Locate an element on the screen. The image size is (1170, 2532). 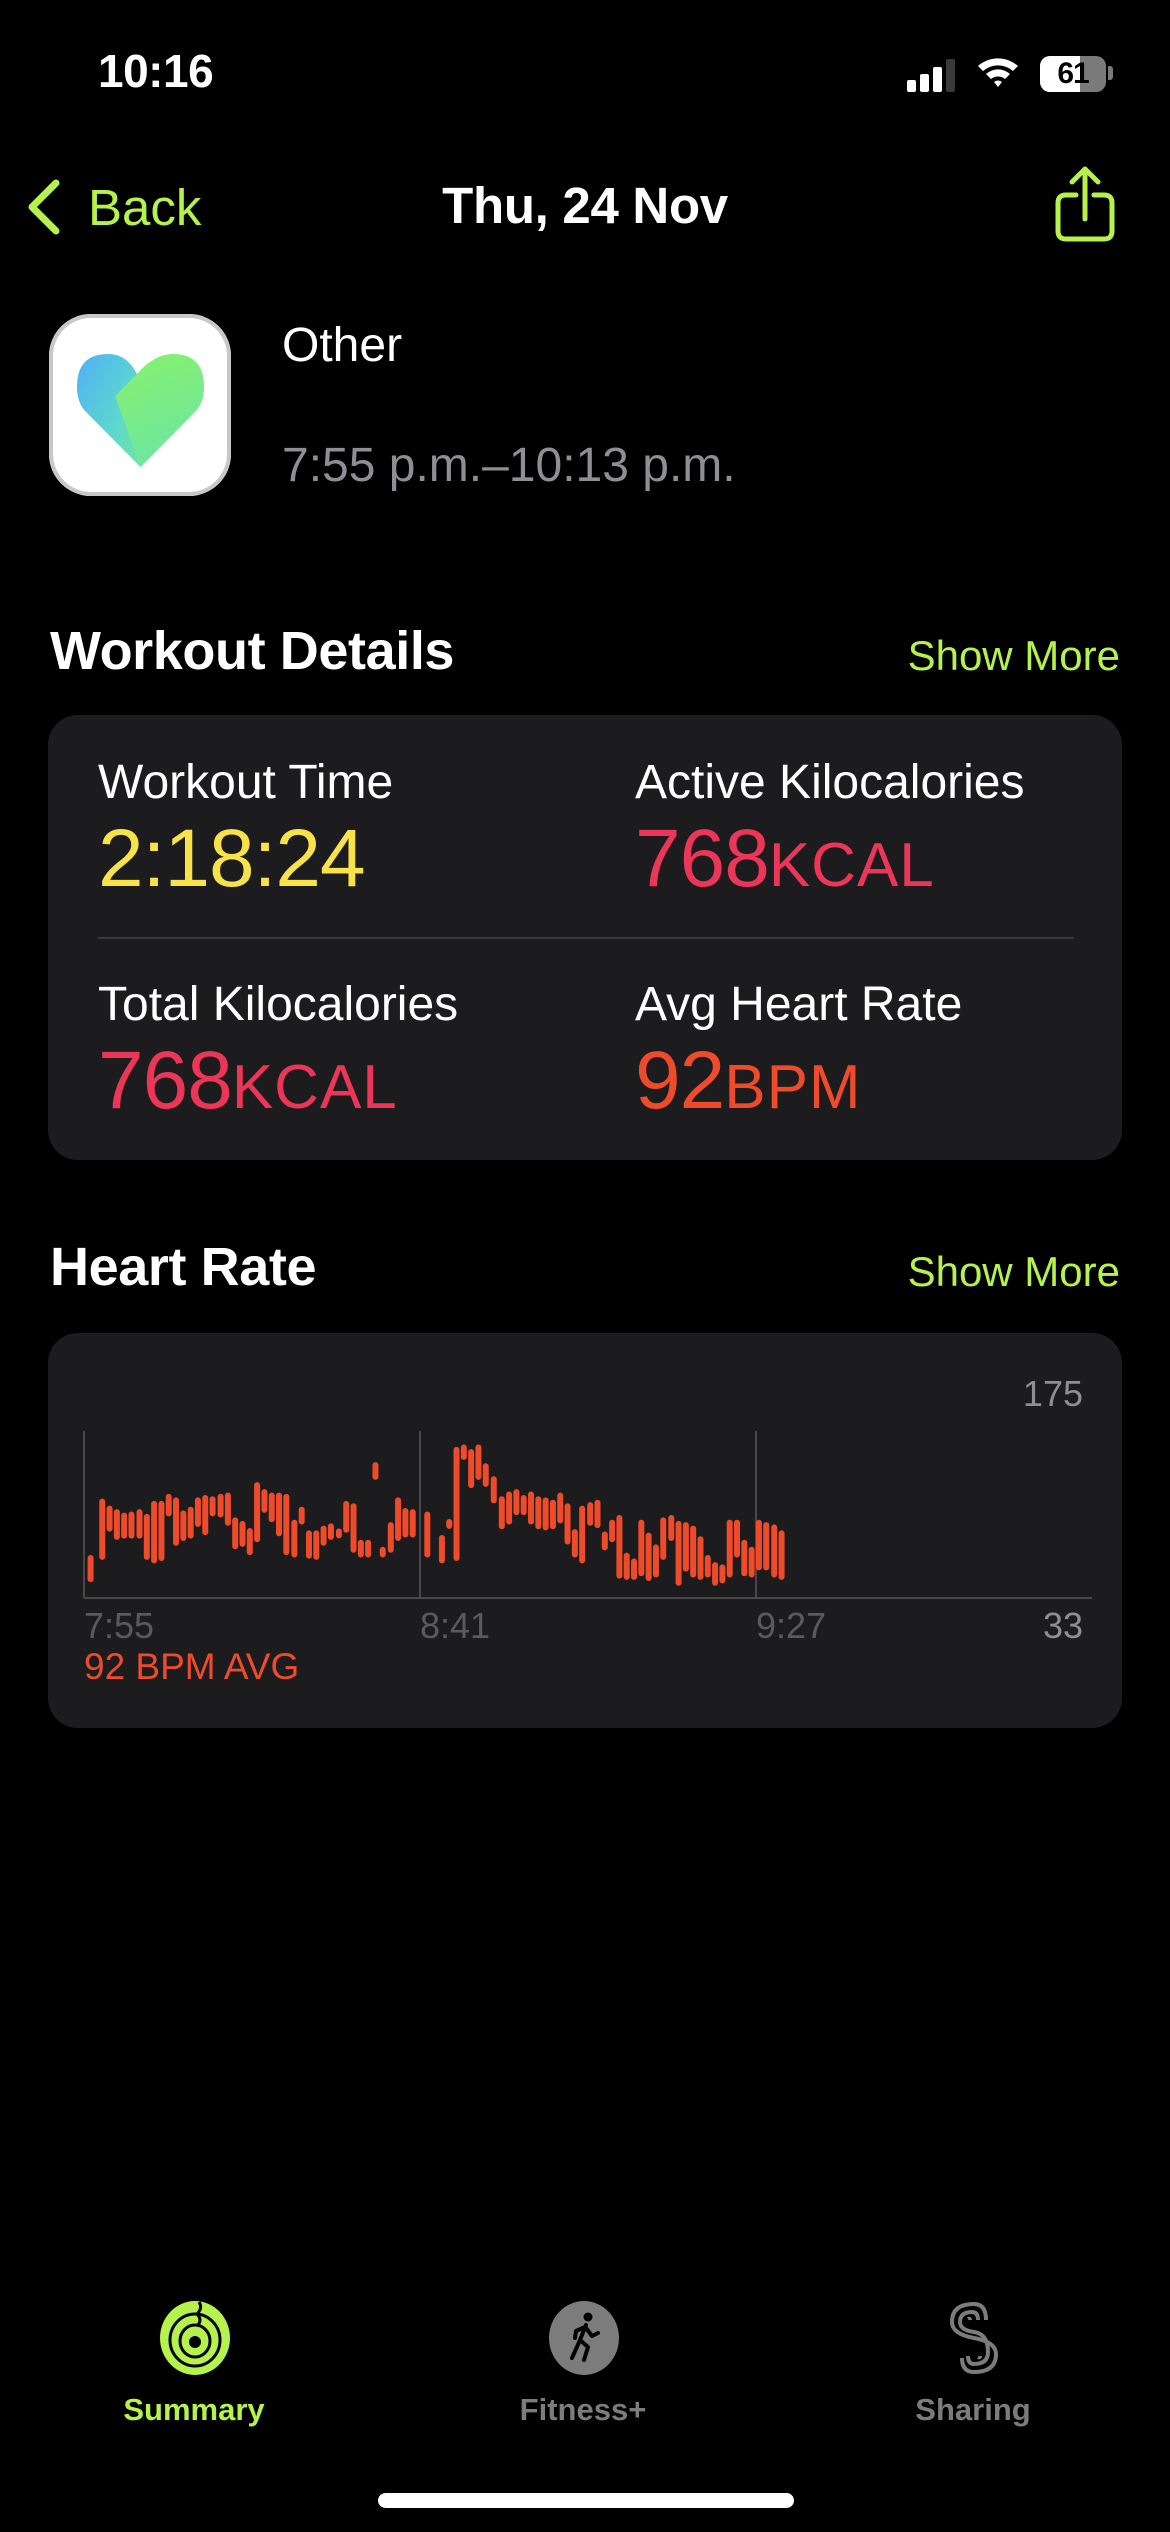
heart-rate-card: 175 33 7:55 8:41 9:27 92 BPM AVG is located at coordinates (585, 1530).